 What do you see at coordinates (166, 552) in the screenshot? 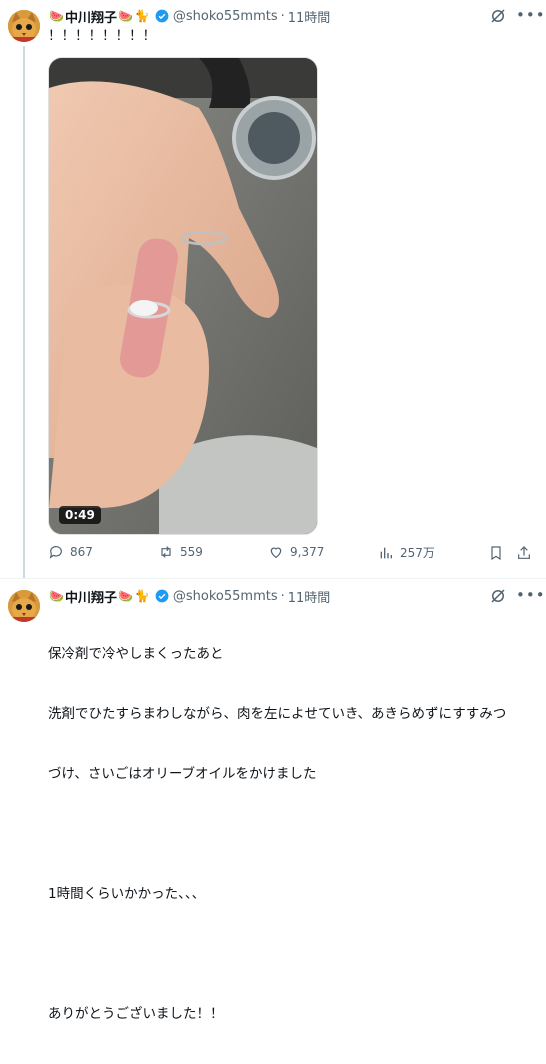
I see `retweet-icon` at bounding box center [166, 552].